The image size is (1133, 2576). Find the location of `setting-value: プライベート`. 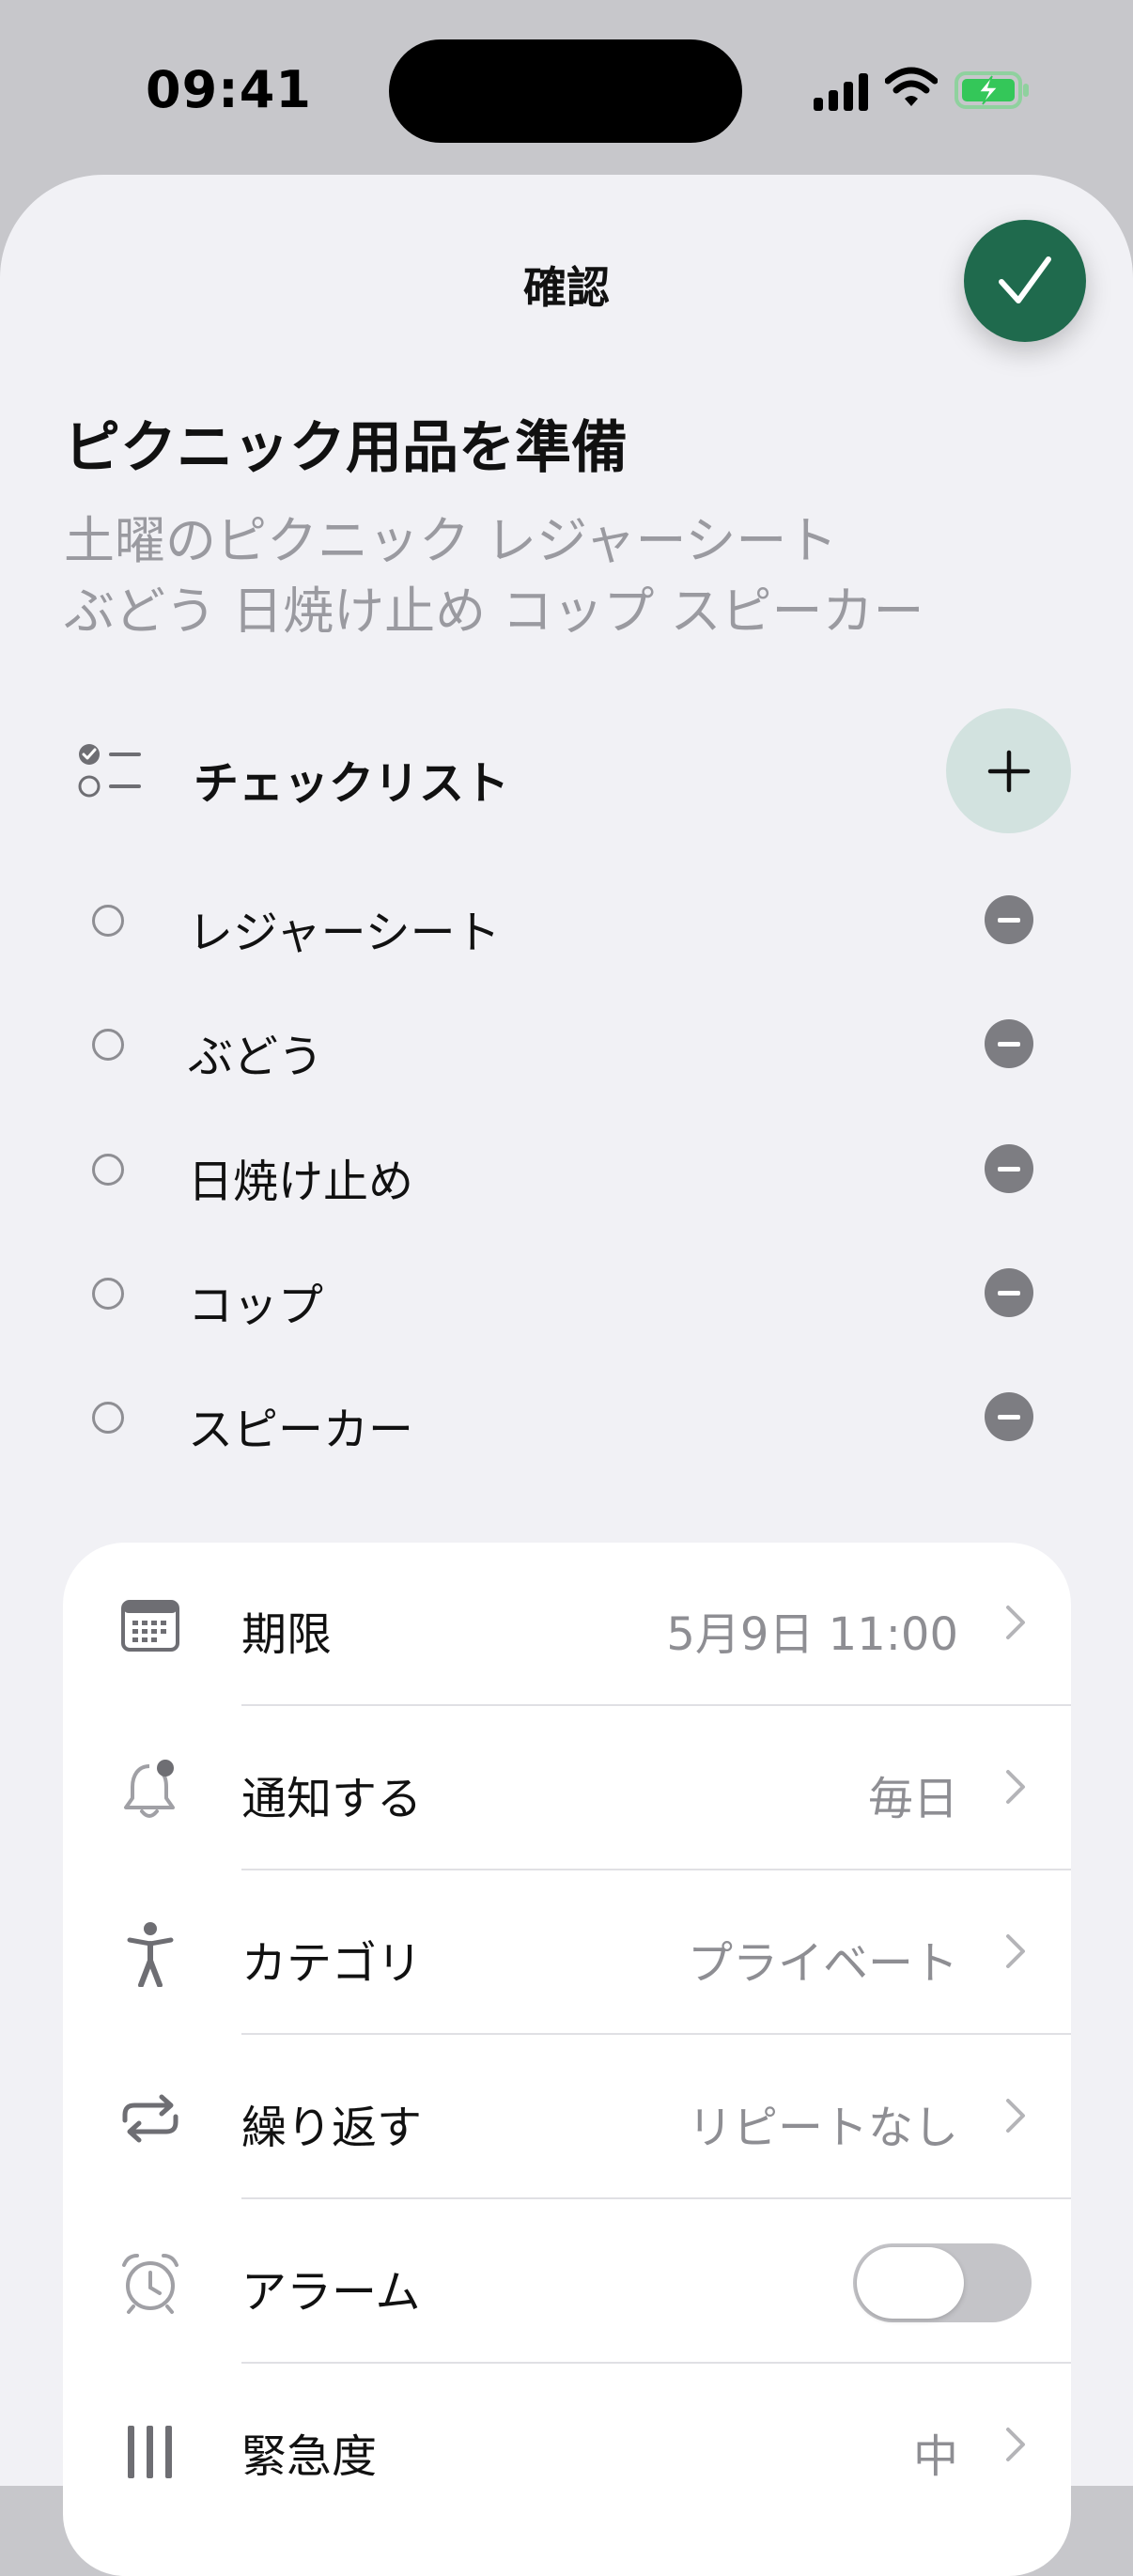

setting-value: プライベート is located at coordinates (822, 1964).